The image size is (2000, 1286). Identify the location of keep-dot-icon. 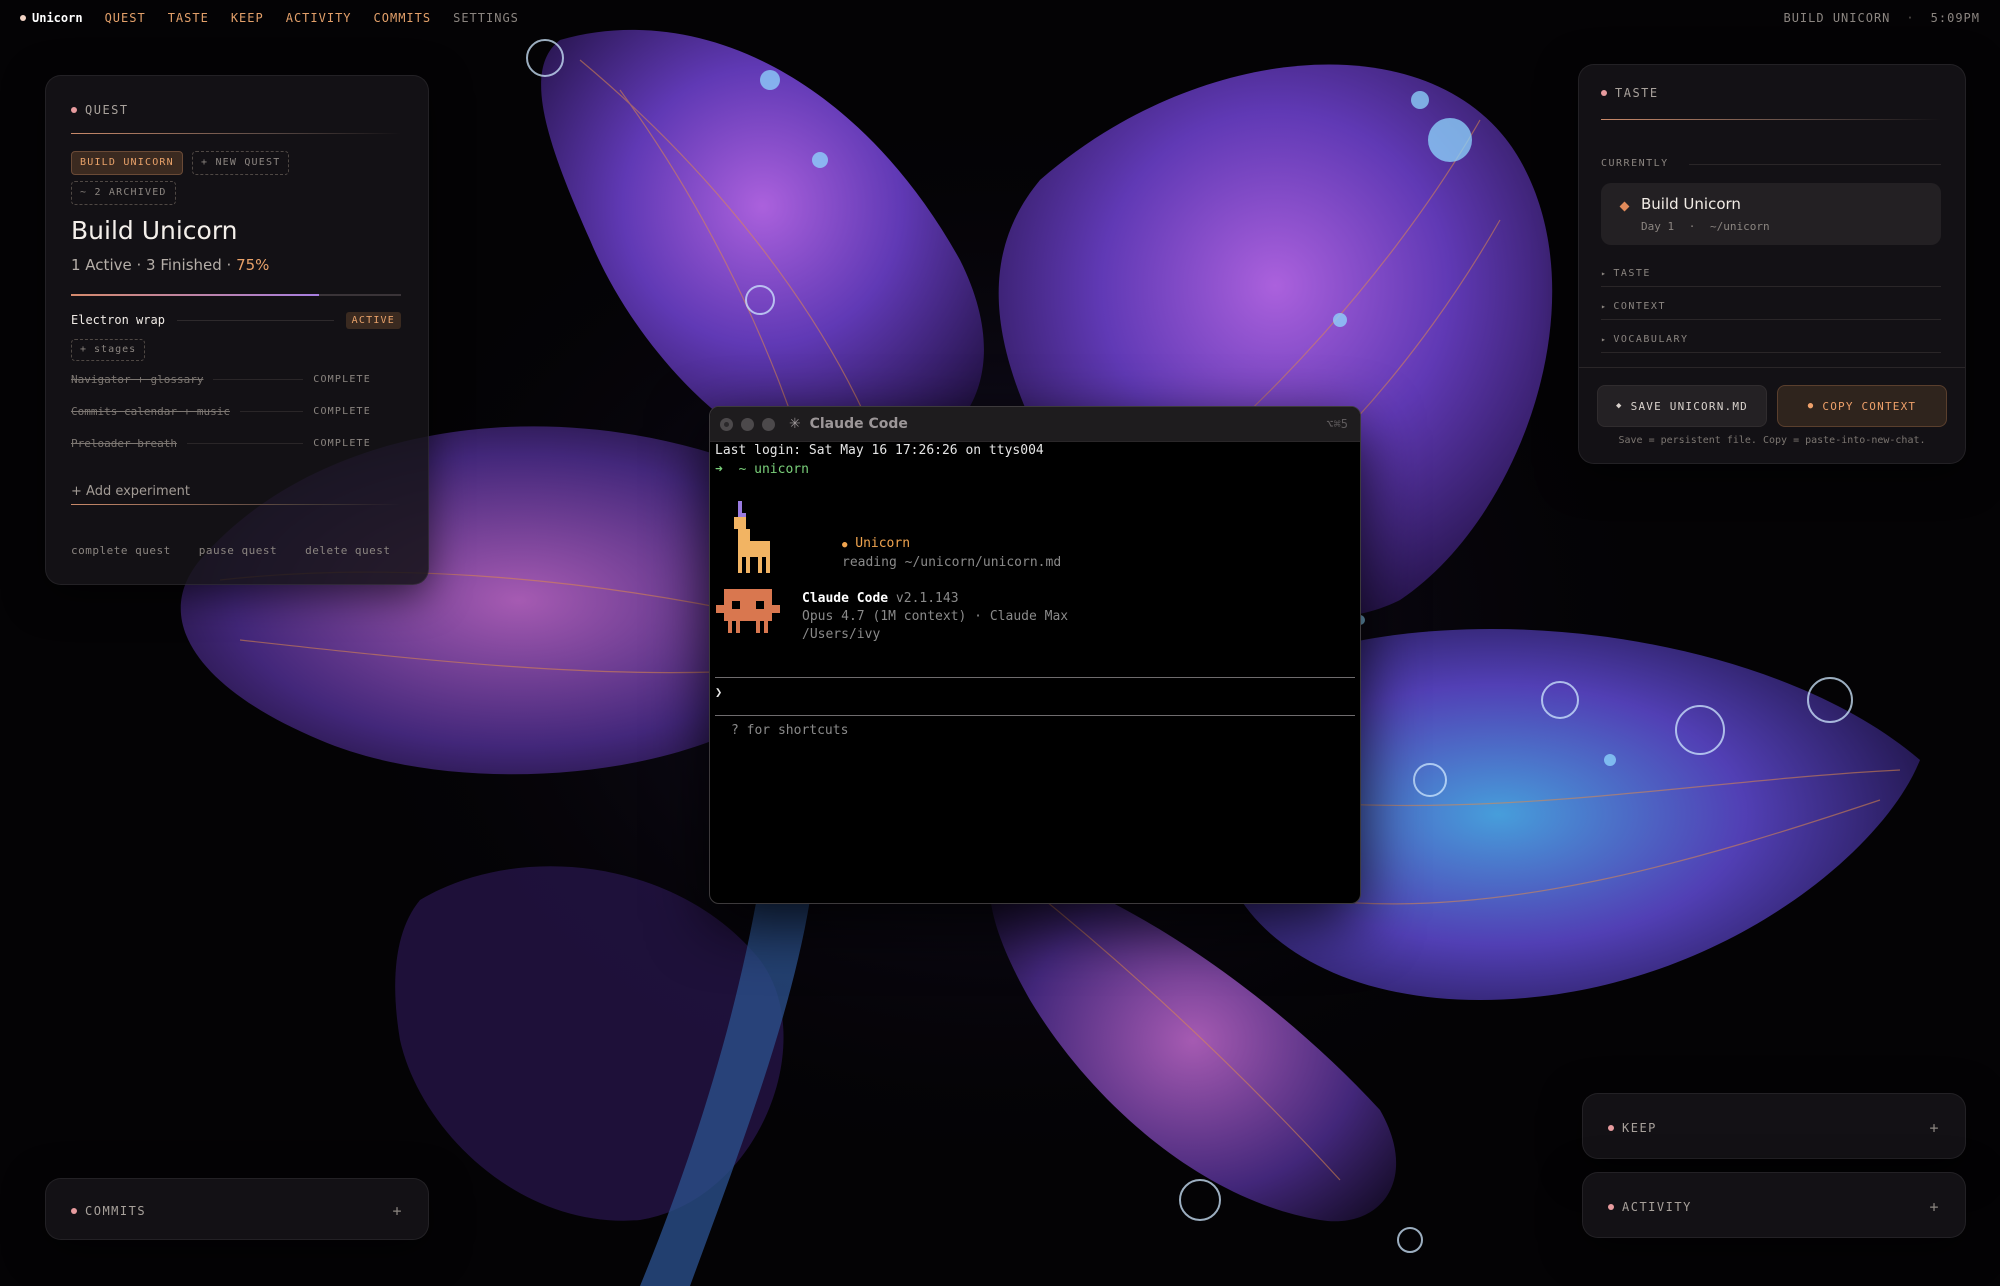
(1611, 1128).